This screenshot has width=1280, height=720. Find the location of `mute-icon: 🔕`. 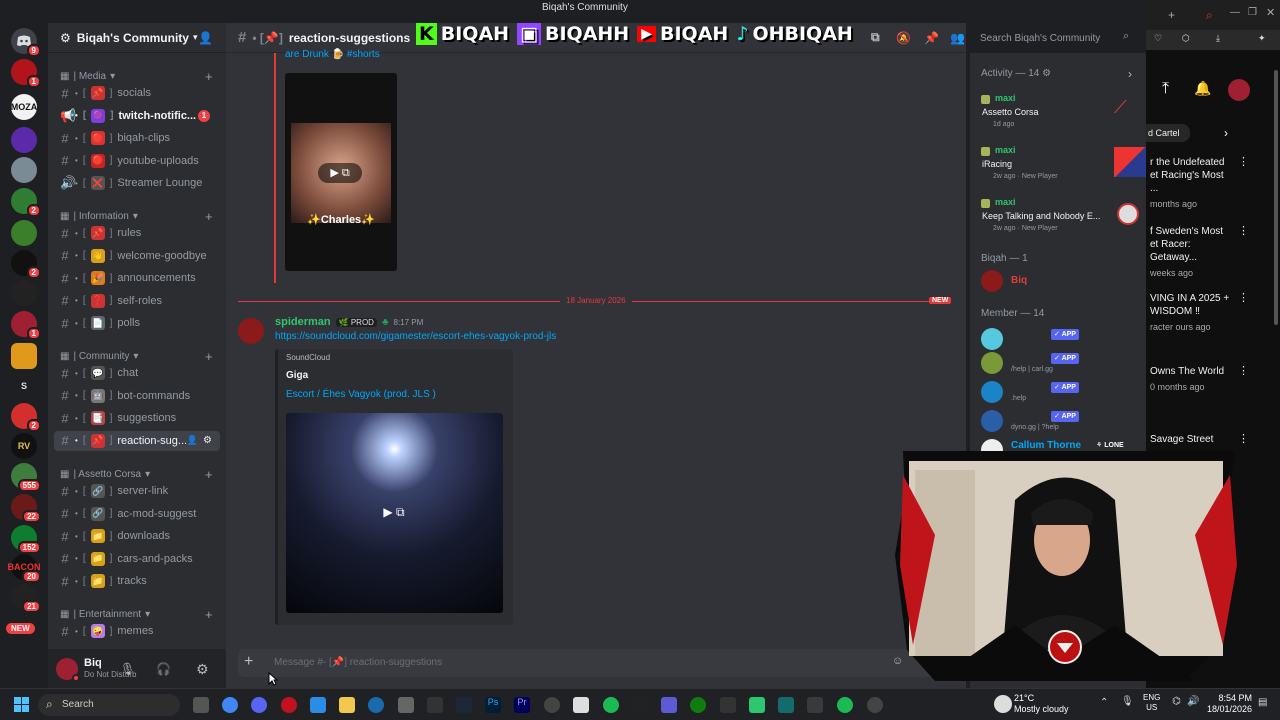

mute-icon: 🔕 is located at coordinates (903, 38).